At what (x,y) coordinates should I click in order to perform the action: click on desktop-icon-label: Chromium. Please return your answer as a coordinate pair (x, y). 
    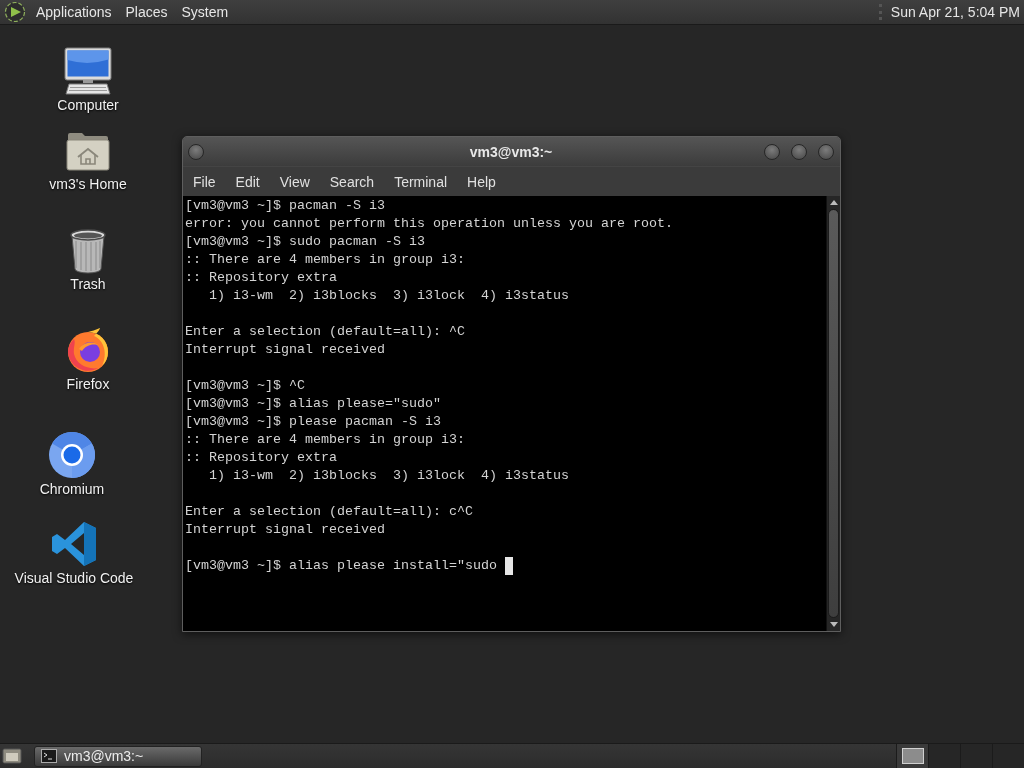
    Looking at the image, I should click on (72, 489).